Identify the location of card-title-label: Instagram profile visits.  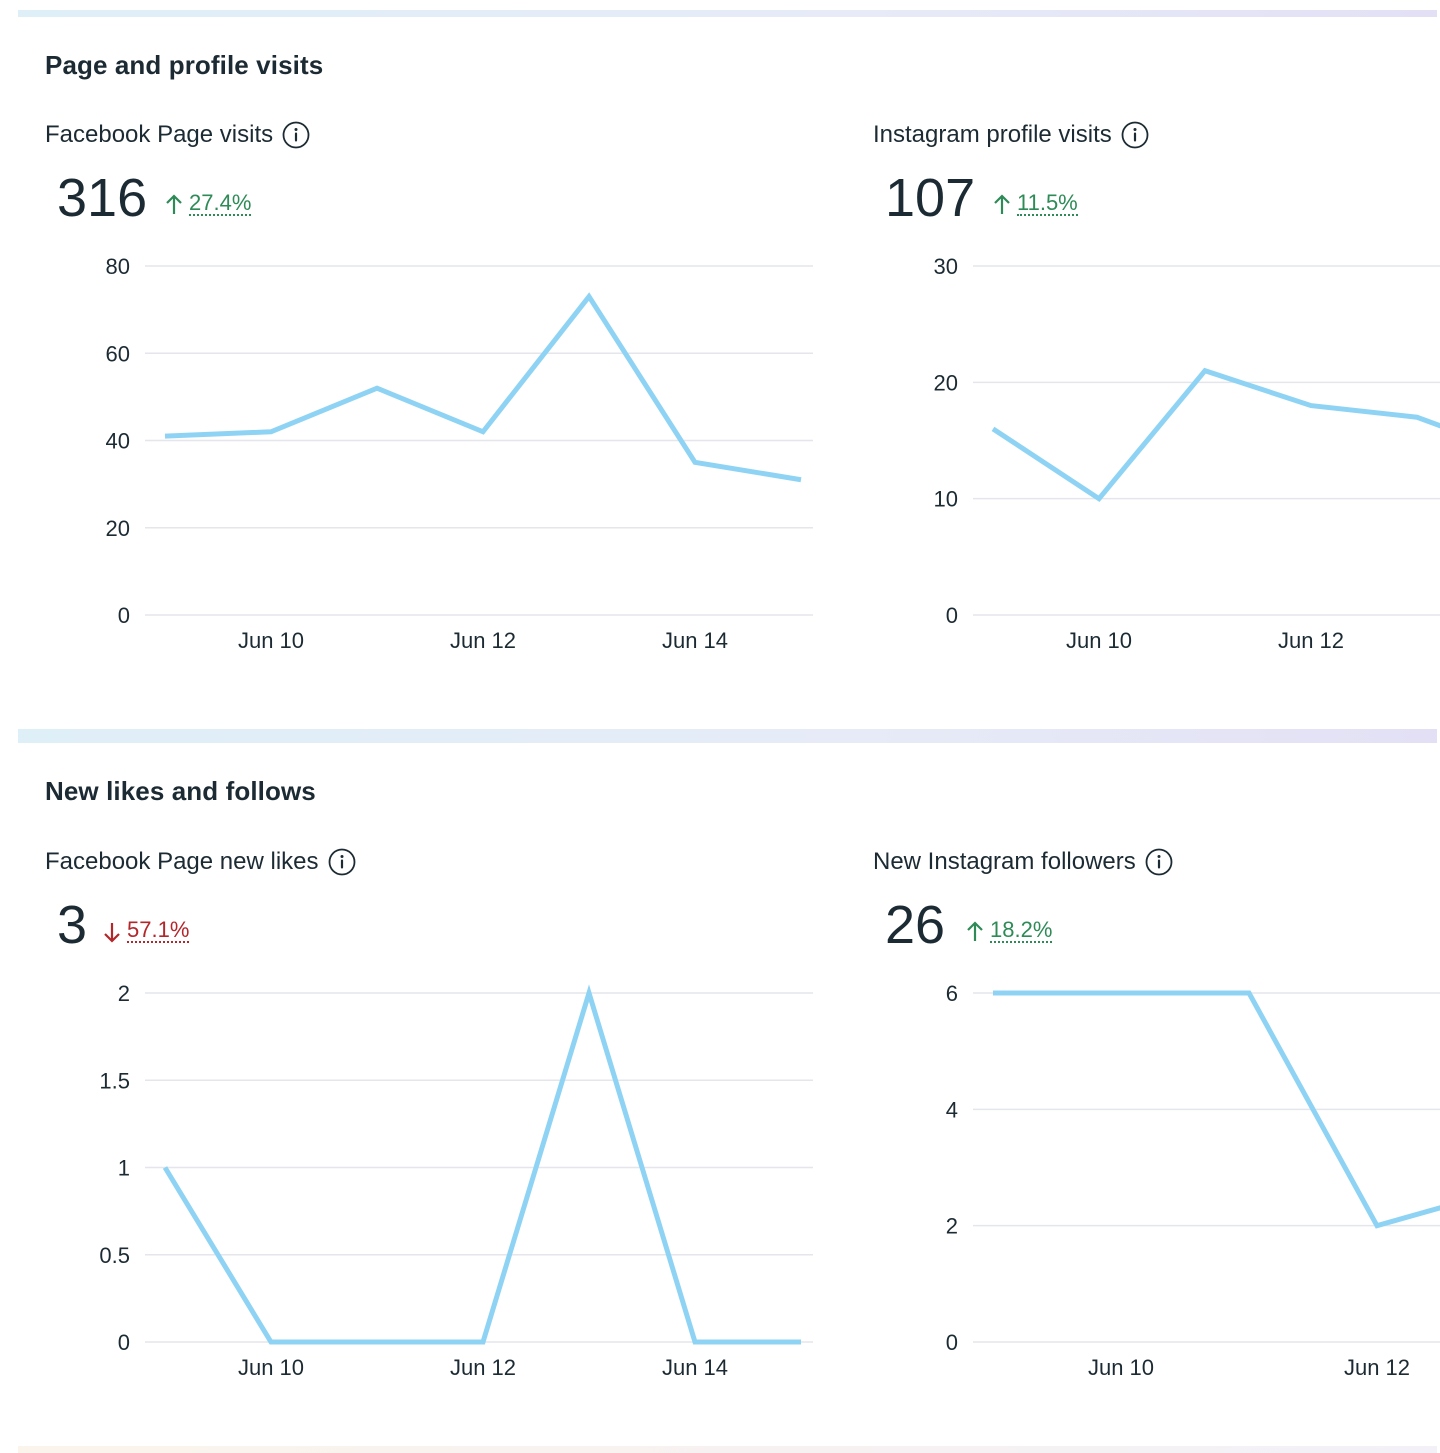
(992, 134).